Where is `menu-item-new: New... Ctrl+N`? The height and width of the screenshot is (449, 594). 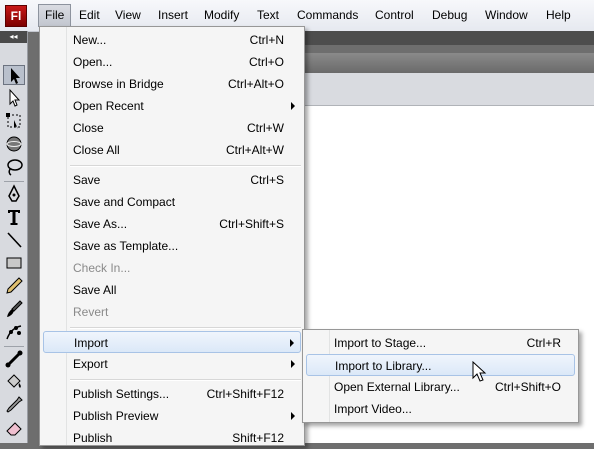
menu-item-new: New... Ctrl+N is located at coordinates (172, 40).